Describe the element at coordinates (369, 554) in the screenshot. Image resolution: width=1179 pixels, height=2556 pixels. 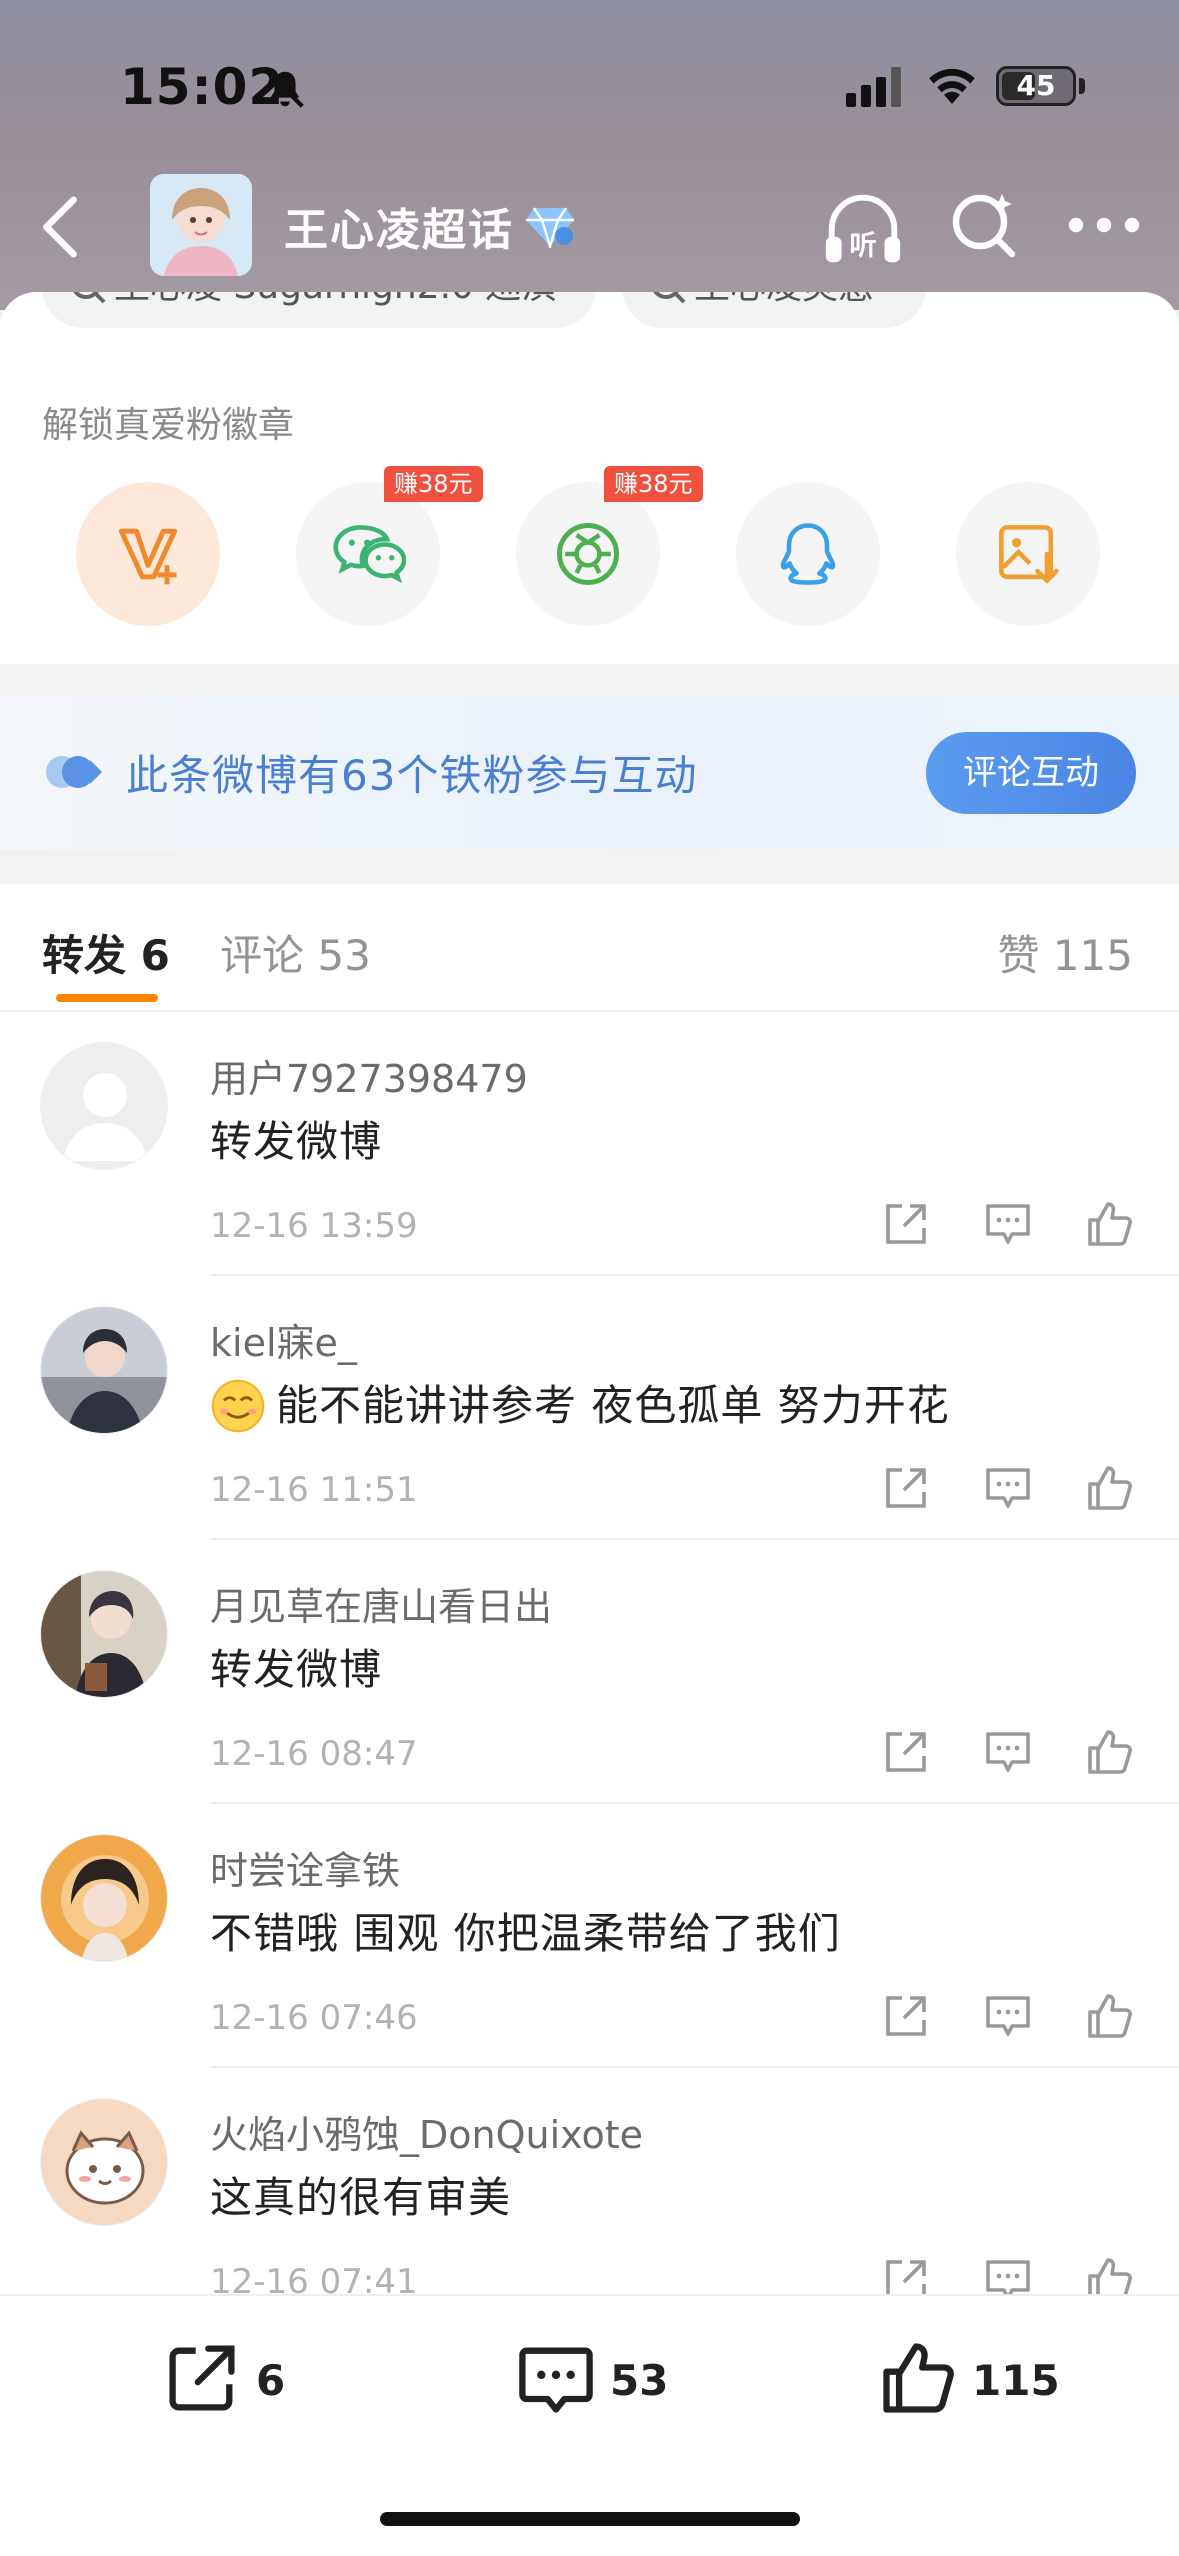
I see `wechat-icon` at that location.